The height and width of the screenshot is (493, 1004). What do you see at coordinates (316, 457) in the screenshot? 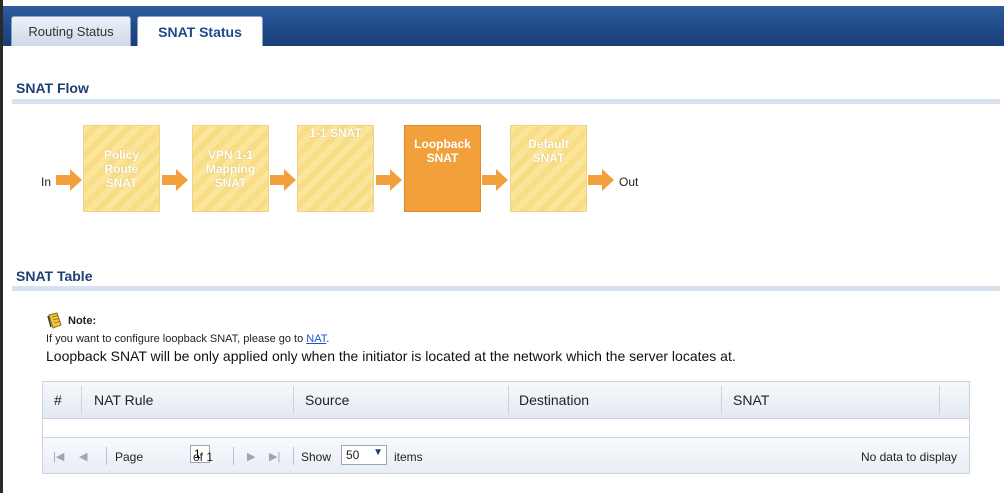
I see `show-label: Show` at bounding box center [316, 457].